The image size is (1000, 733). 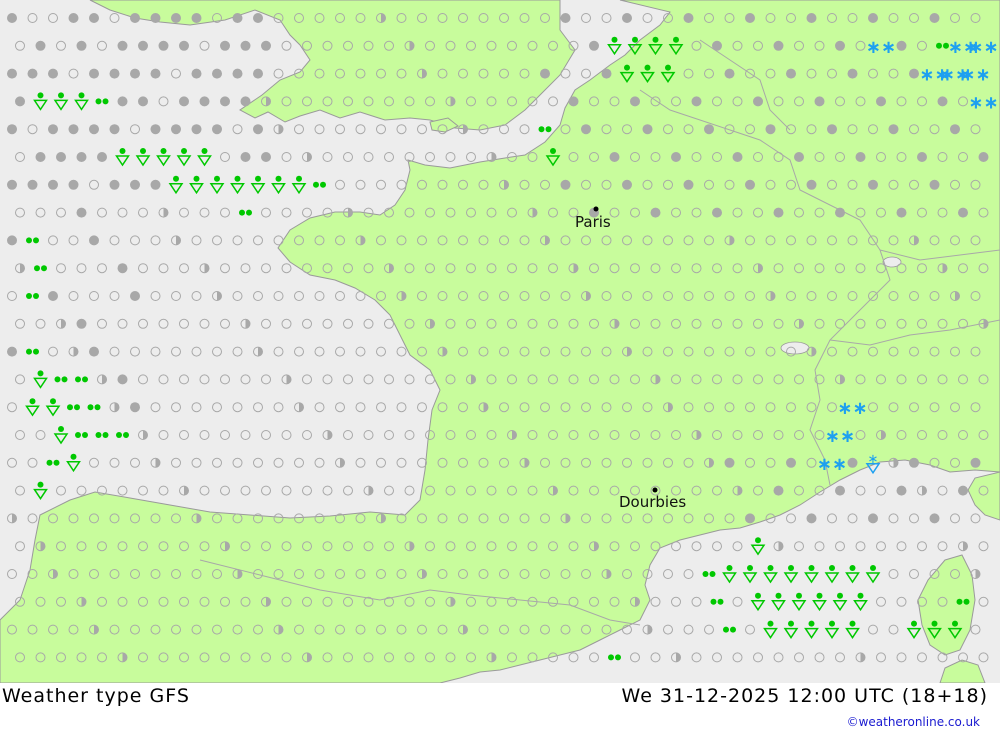 I want to click on city-label-paris: Paris, so click(x=593, y=222).